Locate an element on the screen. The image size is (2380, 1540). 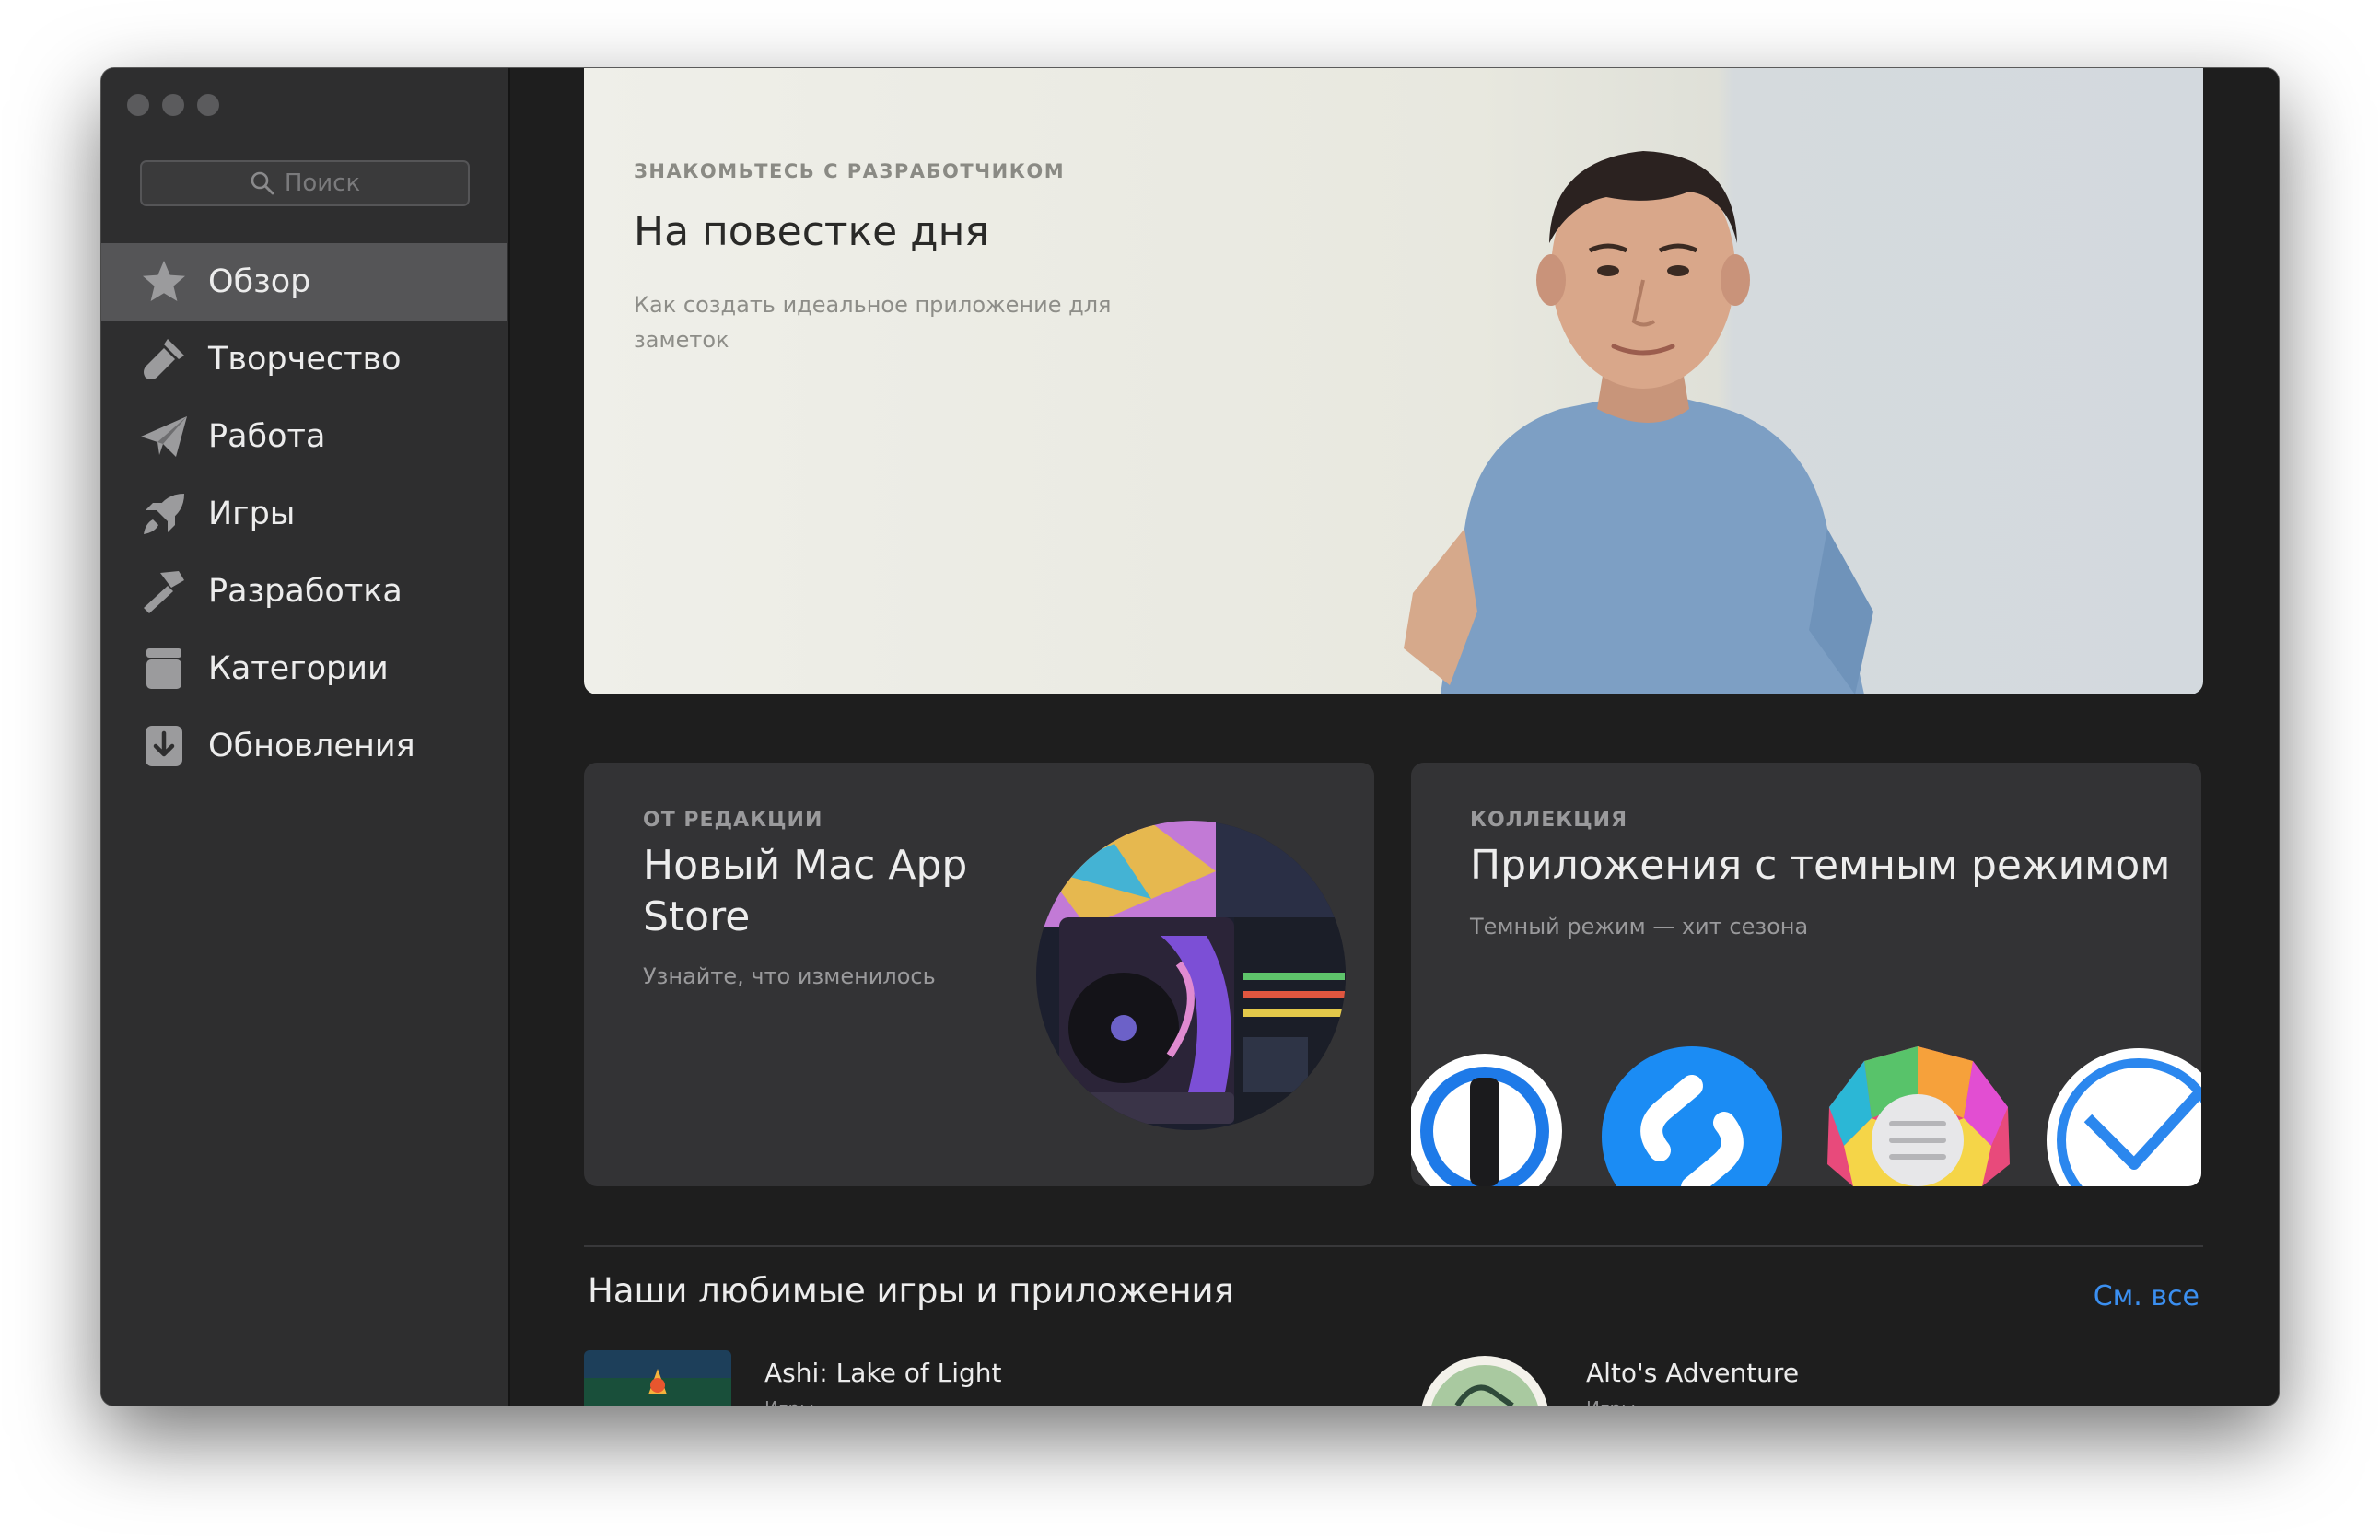
window-controls is located at coordinates (173, 105).